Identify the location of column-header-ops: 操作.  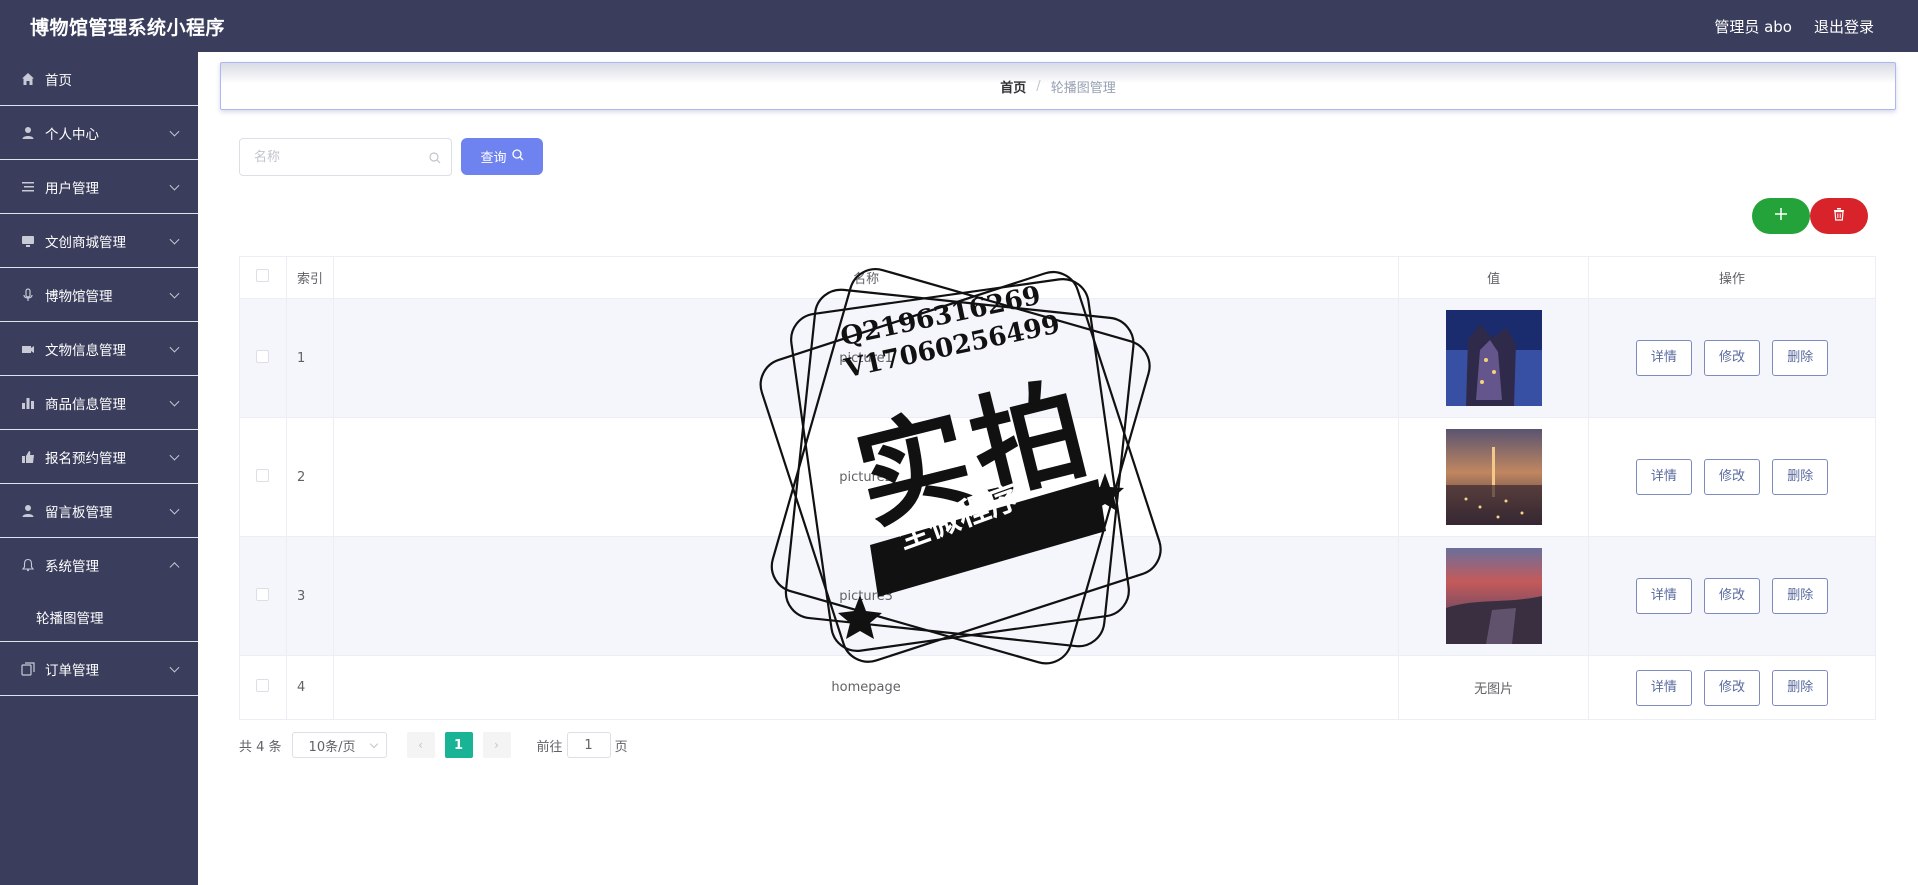
(1732, 277).